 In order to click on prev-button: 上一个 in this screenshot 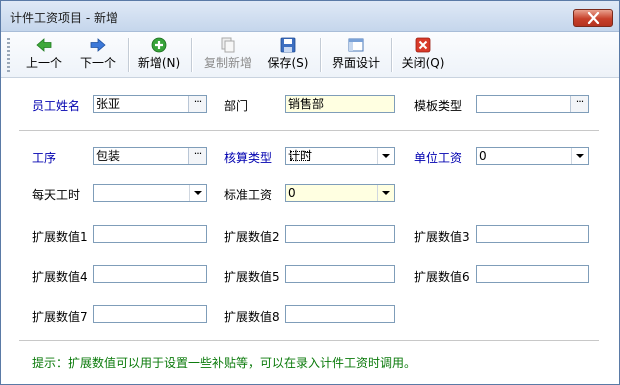, I will do `click(44, 54)`.